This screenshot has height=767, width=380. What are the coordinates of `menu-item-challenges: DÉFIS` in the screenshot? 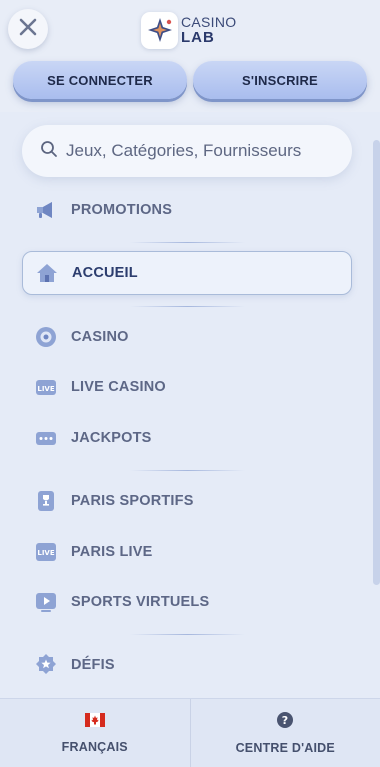 It's located at (187, 665).